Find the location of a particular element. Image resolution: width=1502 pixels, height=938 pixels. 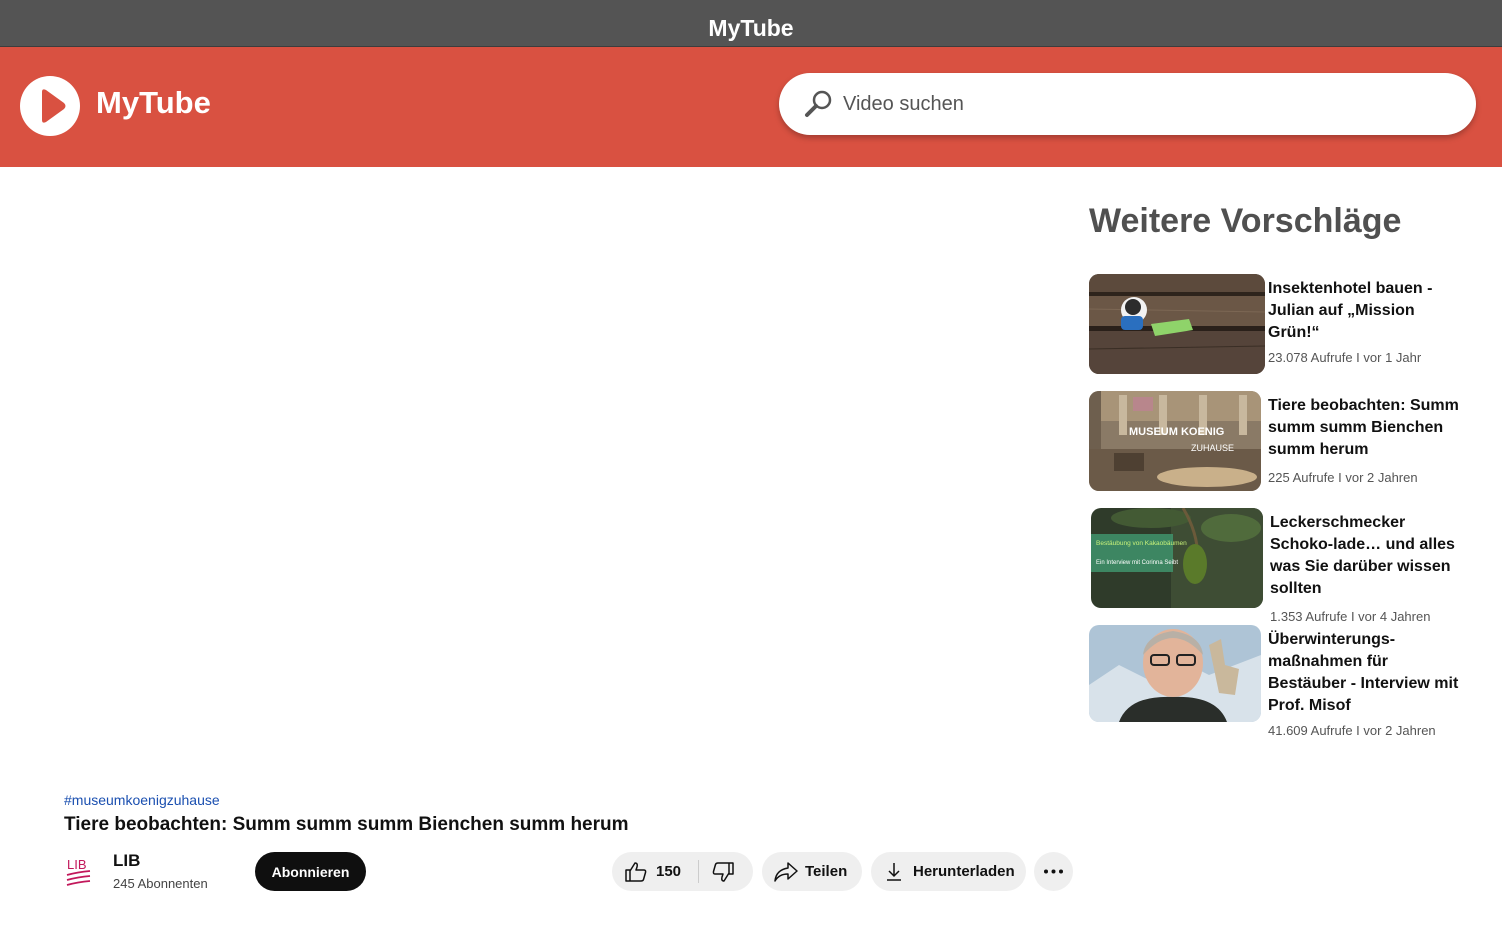

search-icon is located at coordinates (819, 106).